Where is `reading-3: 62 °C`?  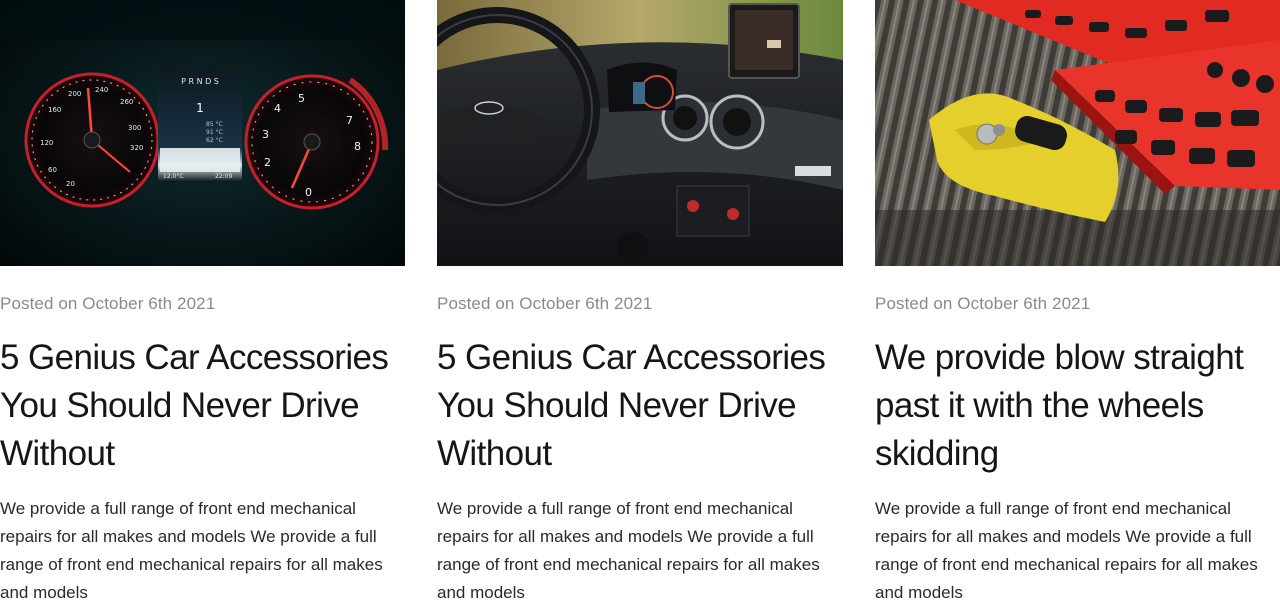 reading-3: 62 °C is located at coordinates (214, 140).